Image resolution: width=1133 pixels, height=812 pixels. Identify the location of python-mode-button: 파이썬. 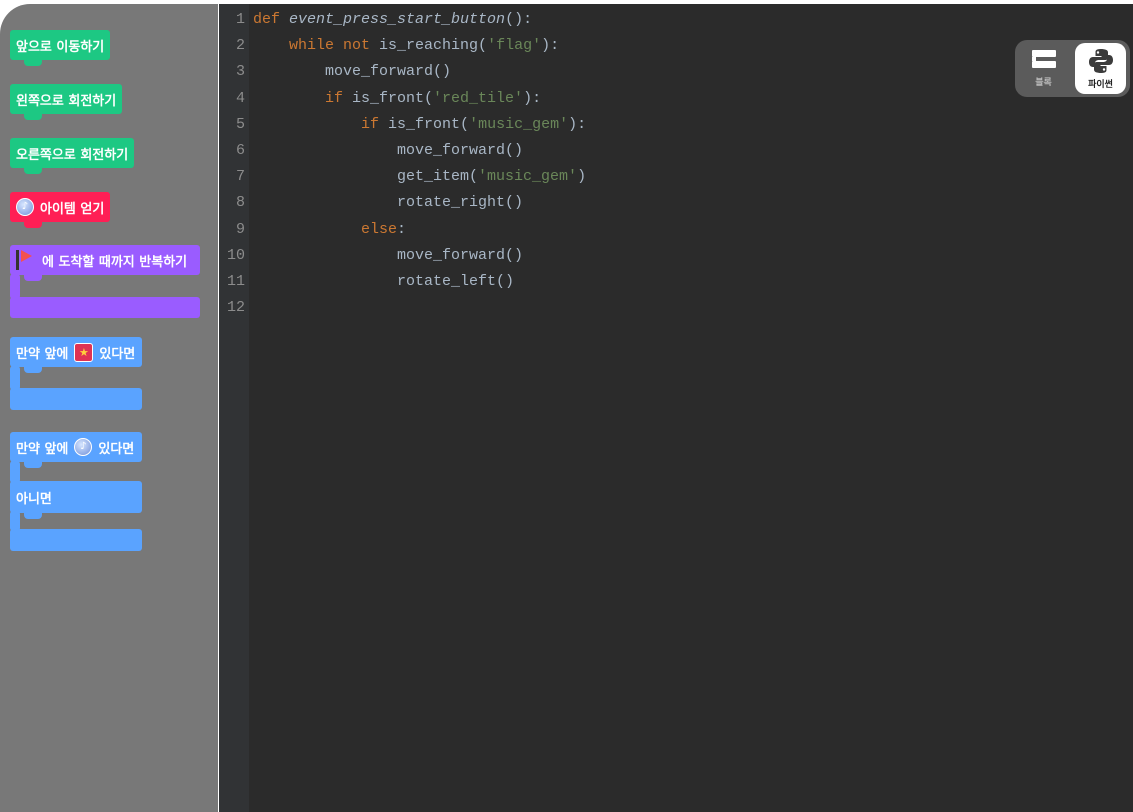
(1100, 68).